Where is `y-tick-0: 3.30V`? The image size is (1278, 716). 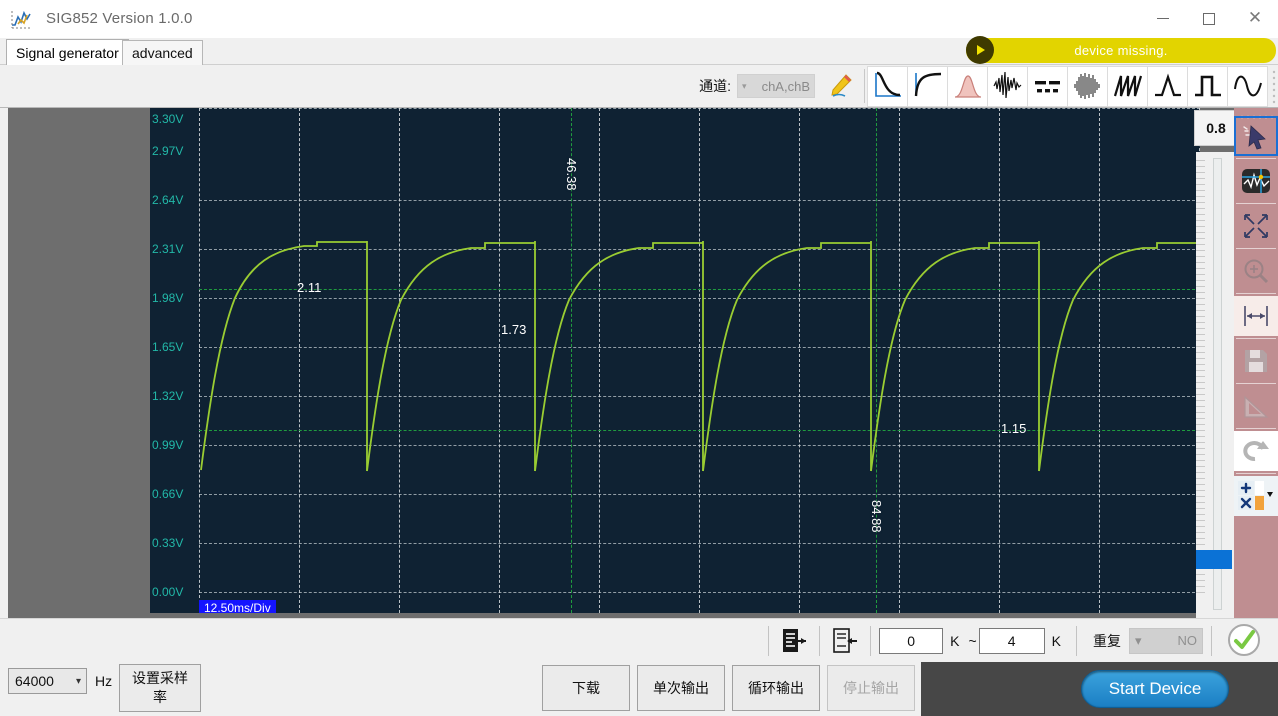 y-tick-0: 3.30V is located at coordinates (168, 119).